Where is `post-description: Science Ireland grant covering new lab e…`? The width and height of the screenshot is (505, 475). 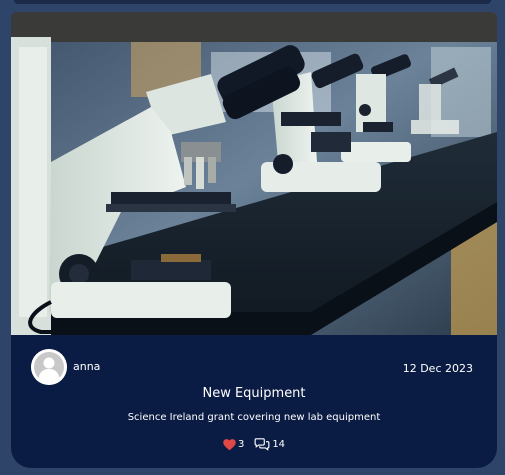 post-description: Science Ireland grant covering new lab e… is located at coordinates (254, 417).